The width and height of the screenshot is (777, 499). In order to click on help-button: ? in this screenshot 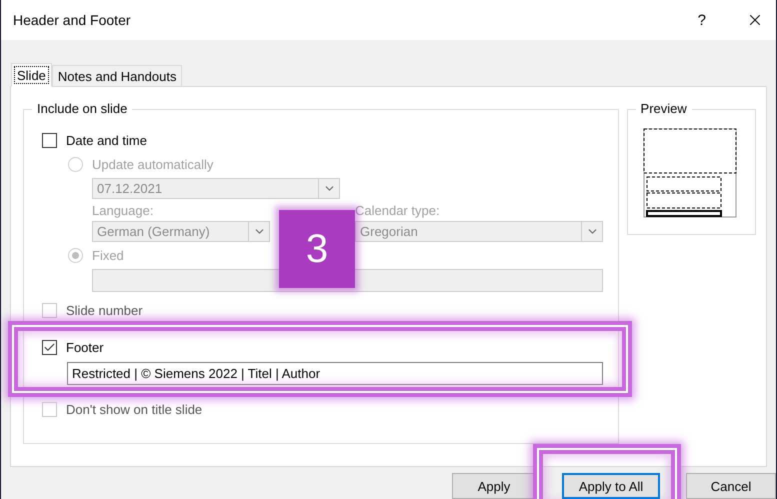, I will do `click(702, 20)`.